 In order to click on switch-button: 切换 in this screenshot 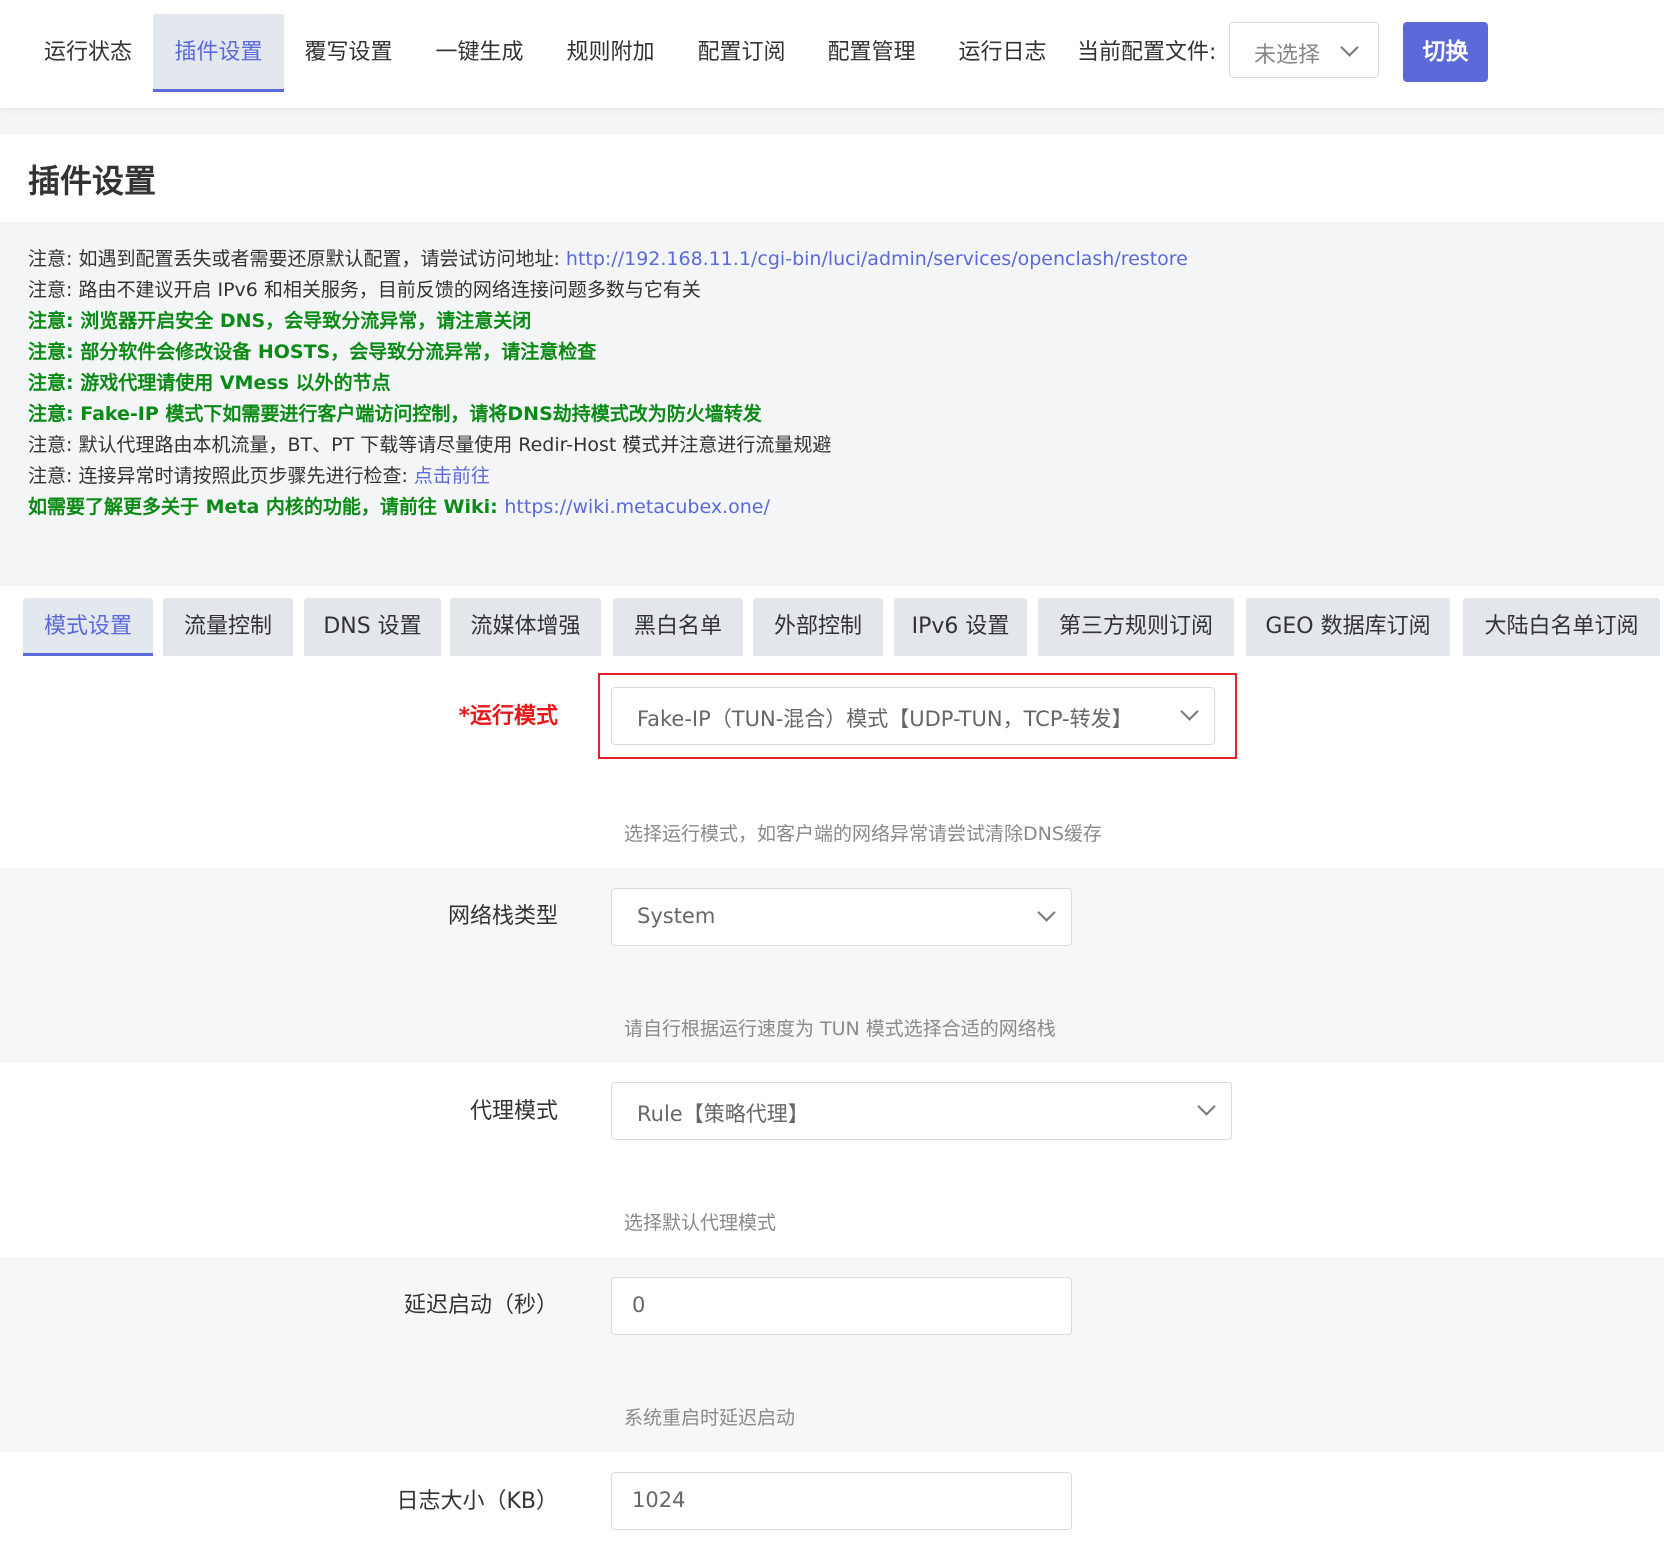, I will do `click(1445, 52)`.